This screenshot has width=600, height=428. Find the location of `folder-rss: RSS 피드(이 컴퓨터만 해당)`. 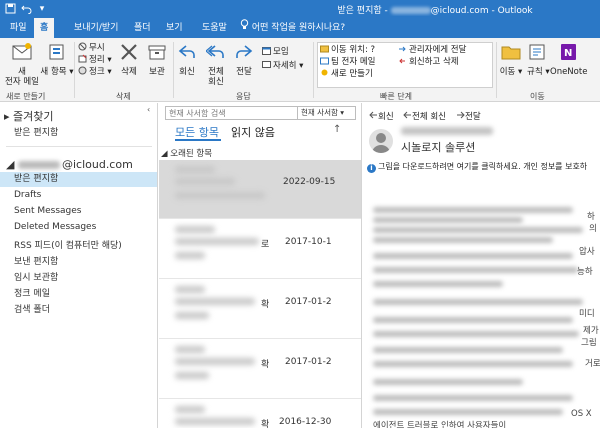

folder-rss: RSS 피드(이 컴퓨터만 해당) is located at coordinates (68, 244).